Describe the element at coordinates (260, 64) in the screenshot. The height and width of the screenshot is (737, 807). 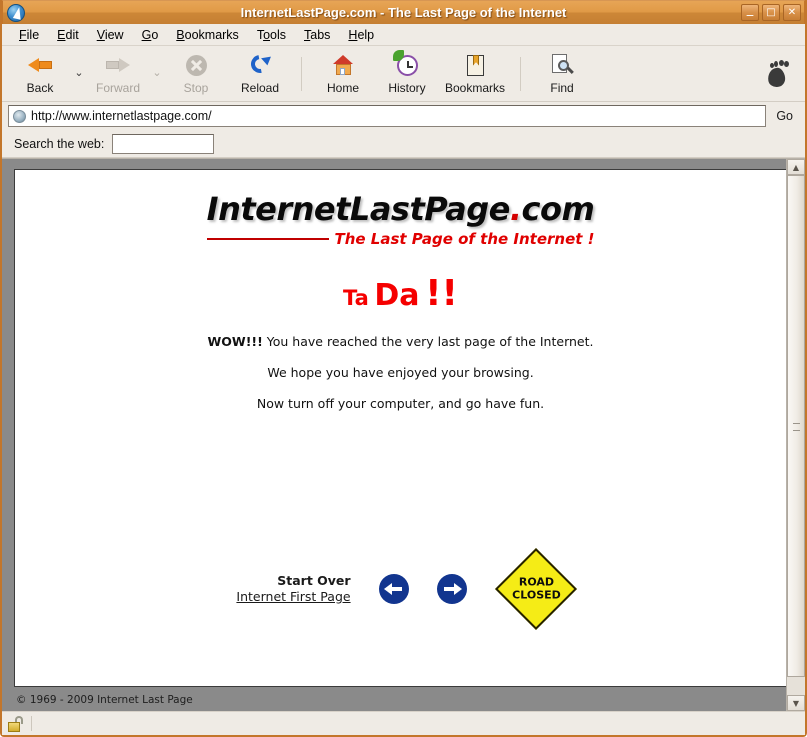
I see `reload-icon` at that location.